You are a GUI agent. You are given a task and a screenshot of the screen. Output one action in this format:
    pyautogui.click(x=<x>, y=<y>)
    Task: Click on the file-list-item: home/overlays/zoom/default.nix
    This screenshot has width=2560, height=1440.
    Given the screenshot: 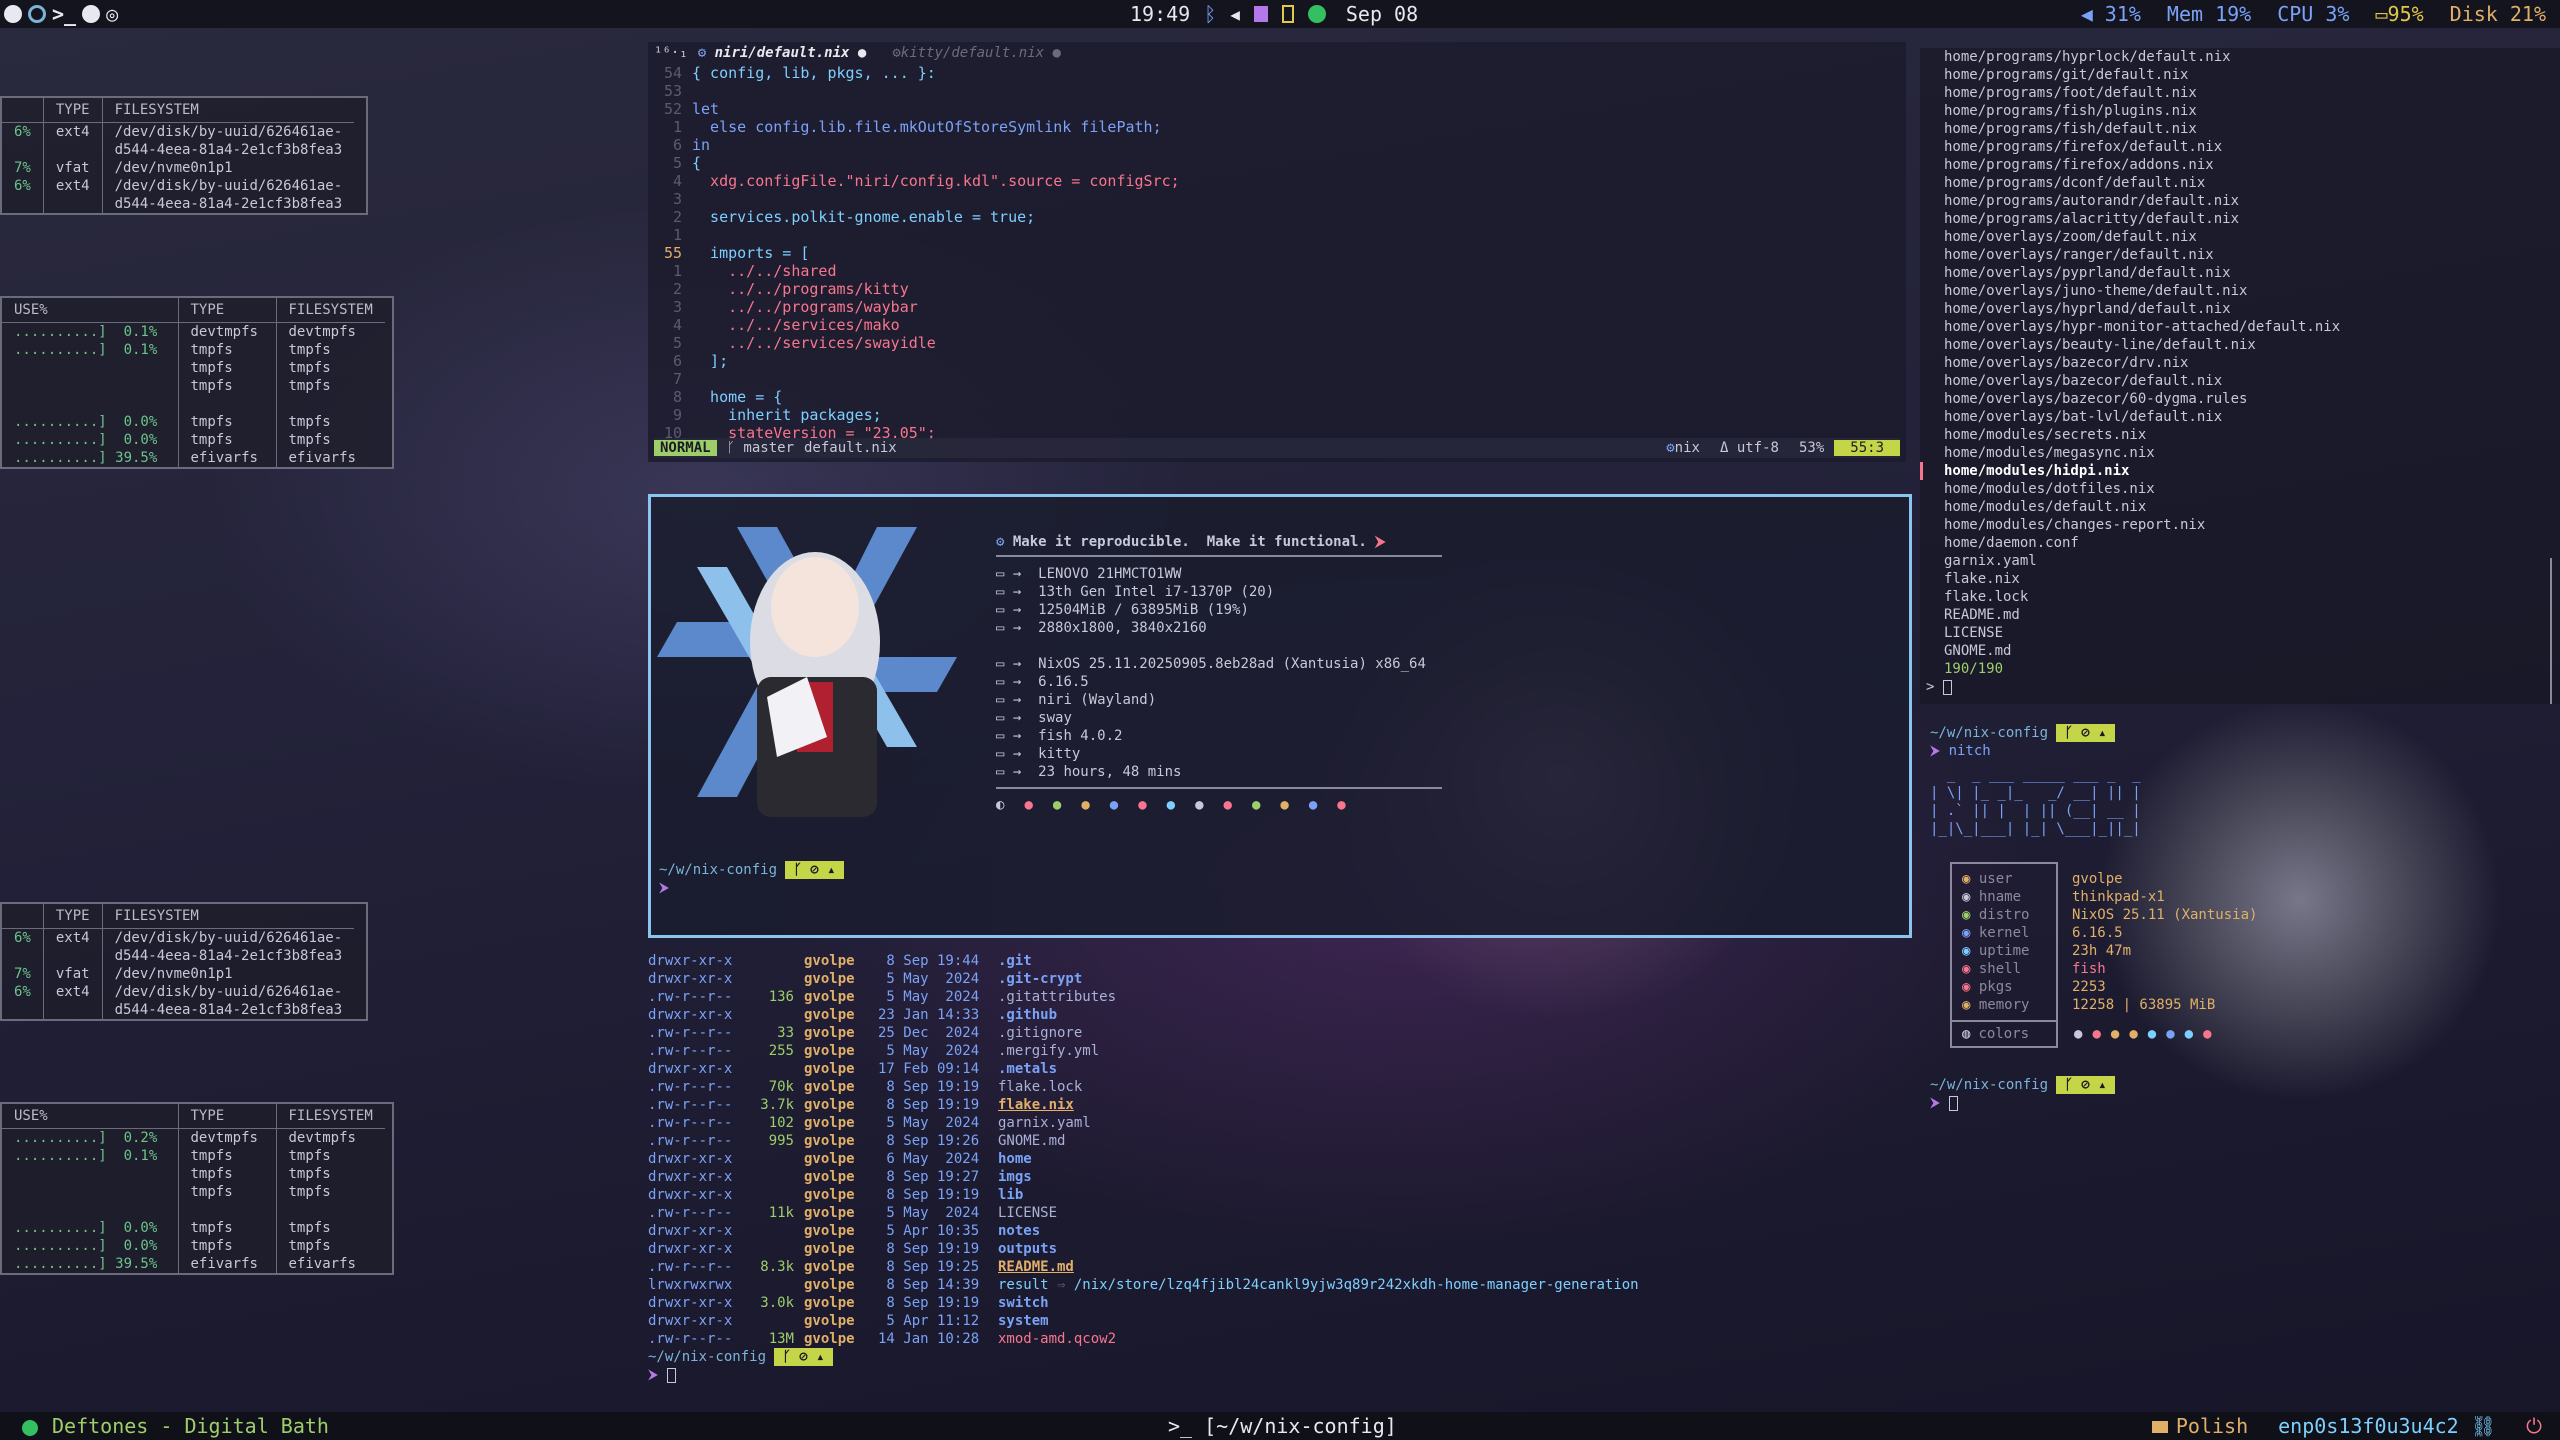 What is the action you would take?
    pyautogui.click(x=2240, y=237)
    